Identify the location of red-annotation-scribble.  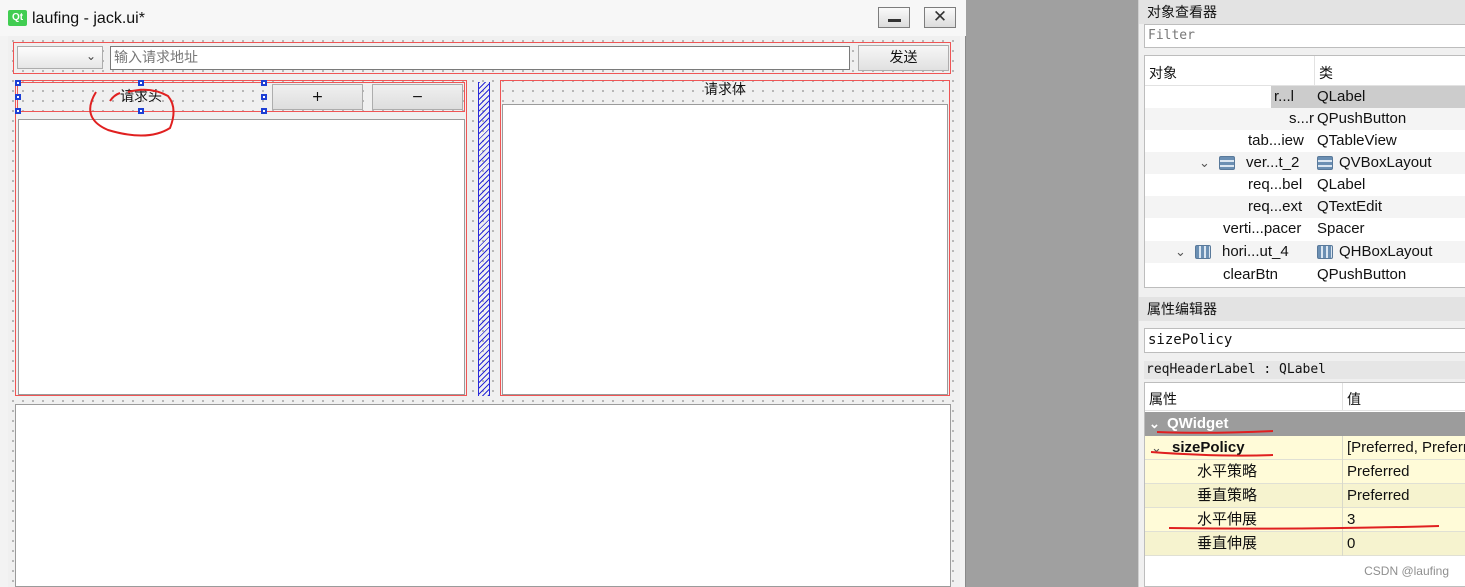
(132, 112).